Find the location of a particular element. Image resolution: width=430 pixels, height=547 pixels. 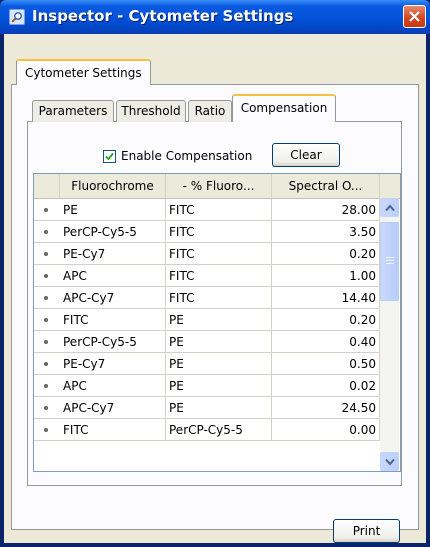

column-header-fluorochrome: Fluorochrome is located at coordinates (113, 186).